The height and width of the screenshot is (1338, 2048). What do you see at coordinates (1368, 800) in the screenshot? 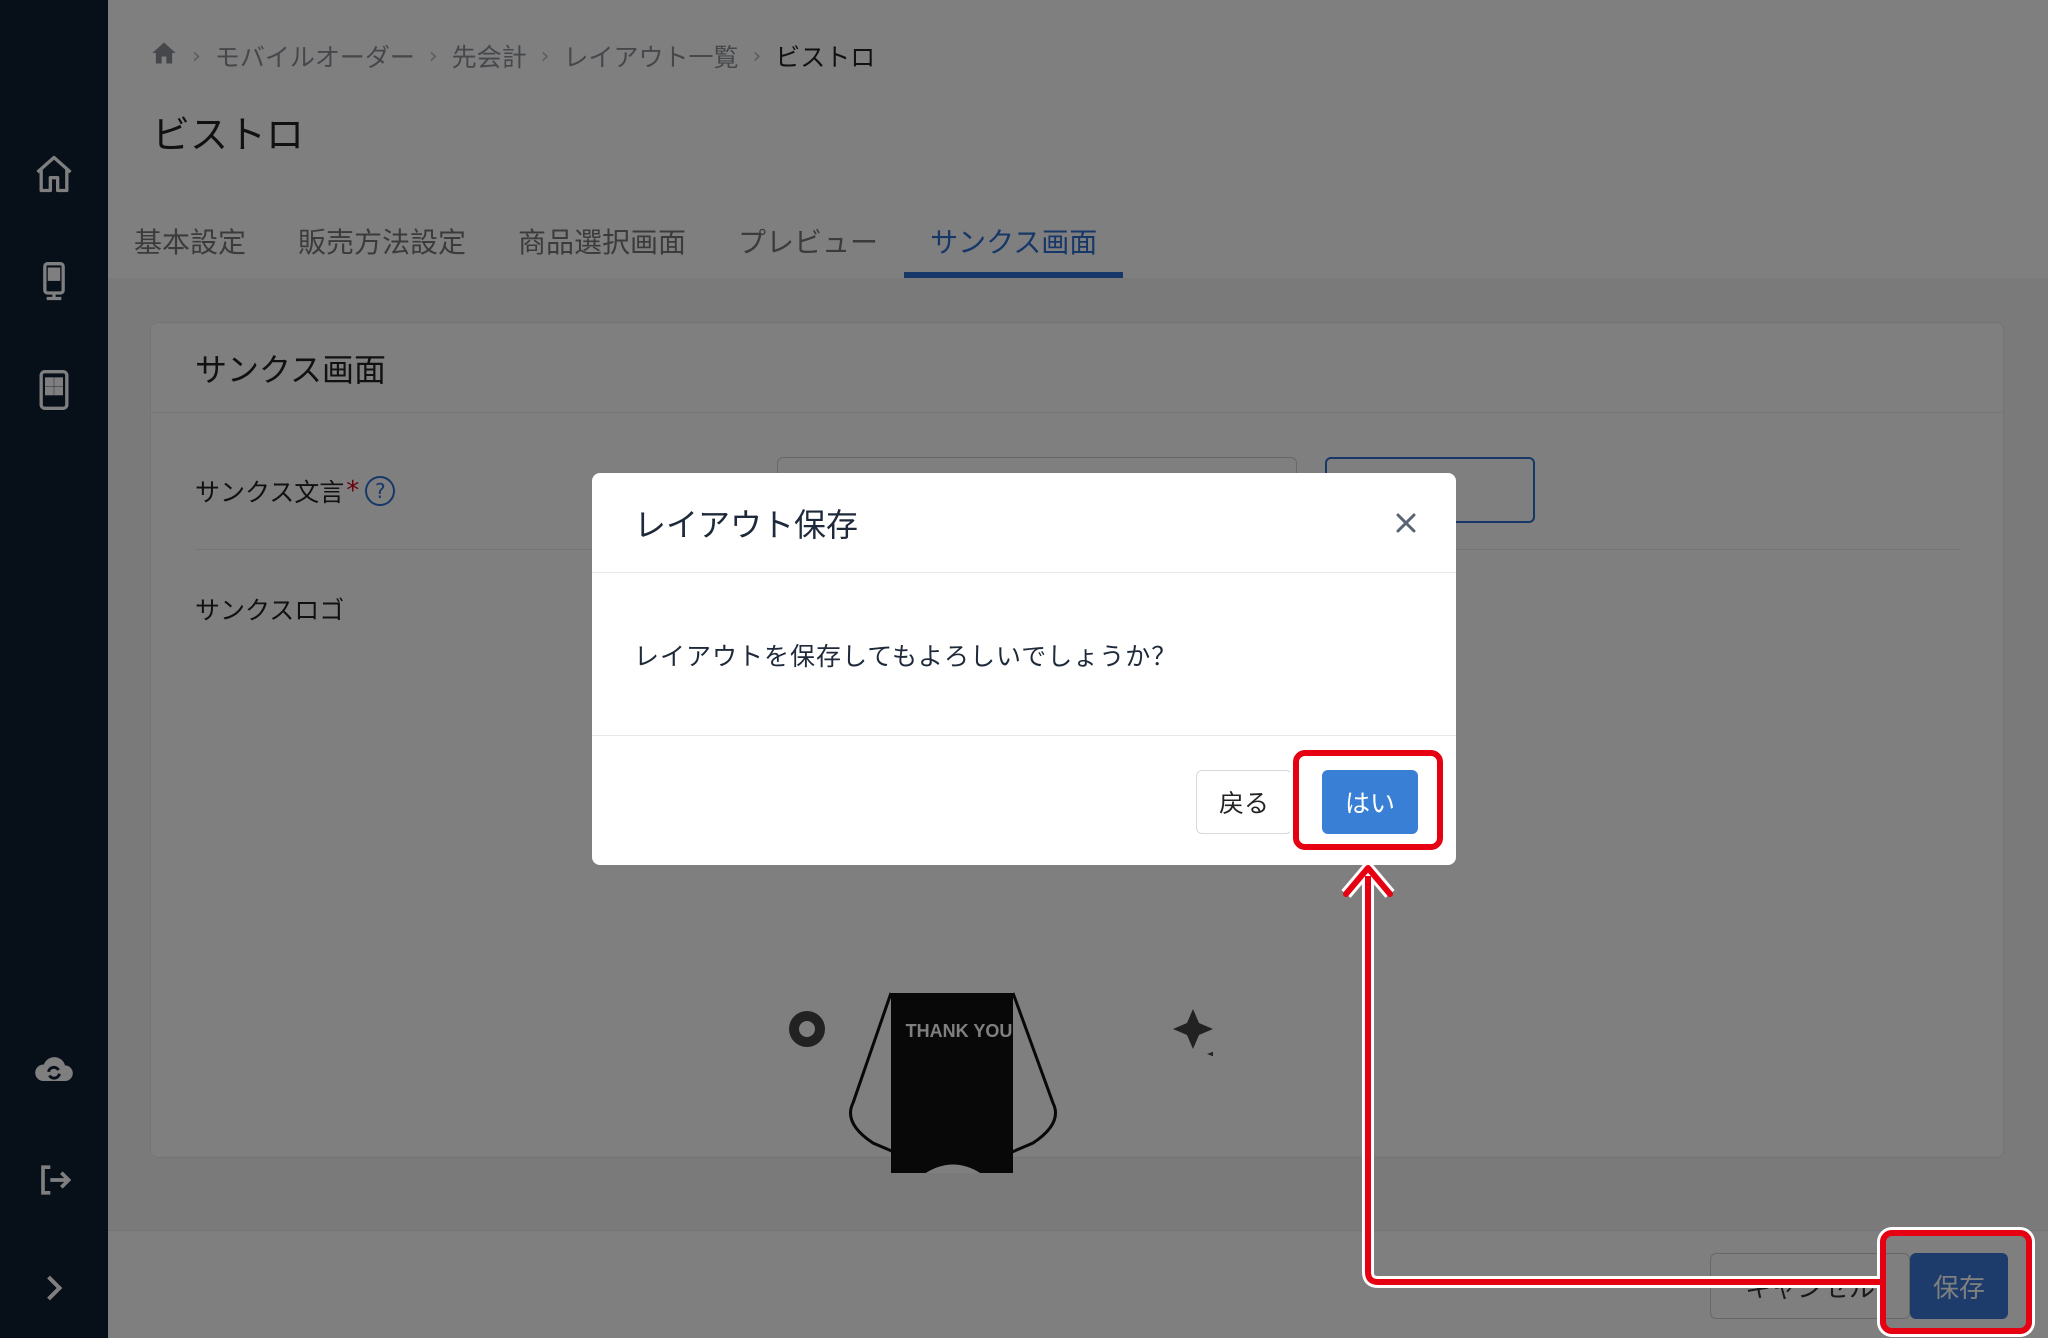
I see `yes-button-highlight` at bounding box center [1368, 800].